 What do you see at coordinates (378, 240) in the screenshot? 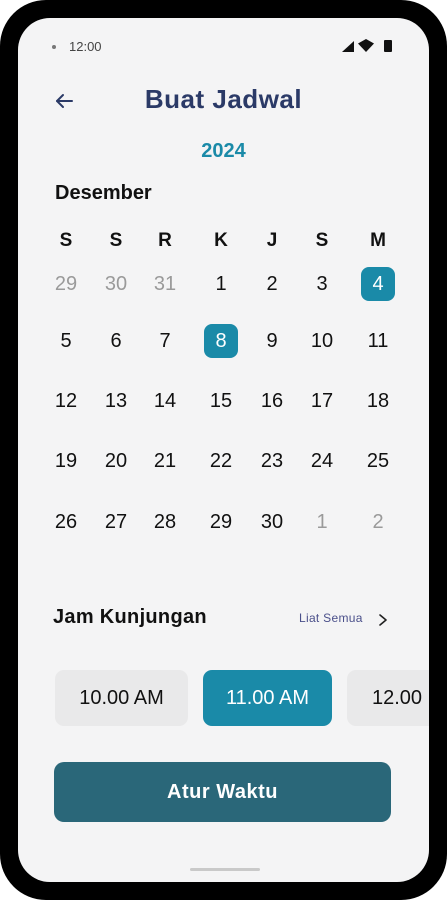
I see `weekday-label: M` at bounding box center [378, 240].